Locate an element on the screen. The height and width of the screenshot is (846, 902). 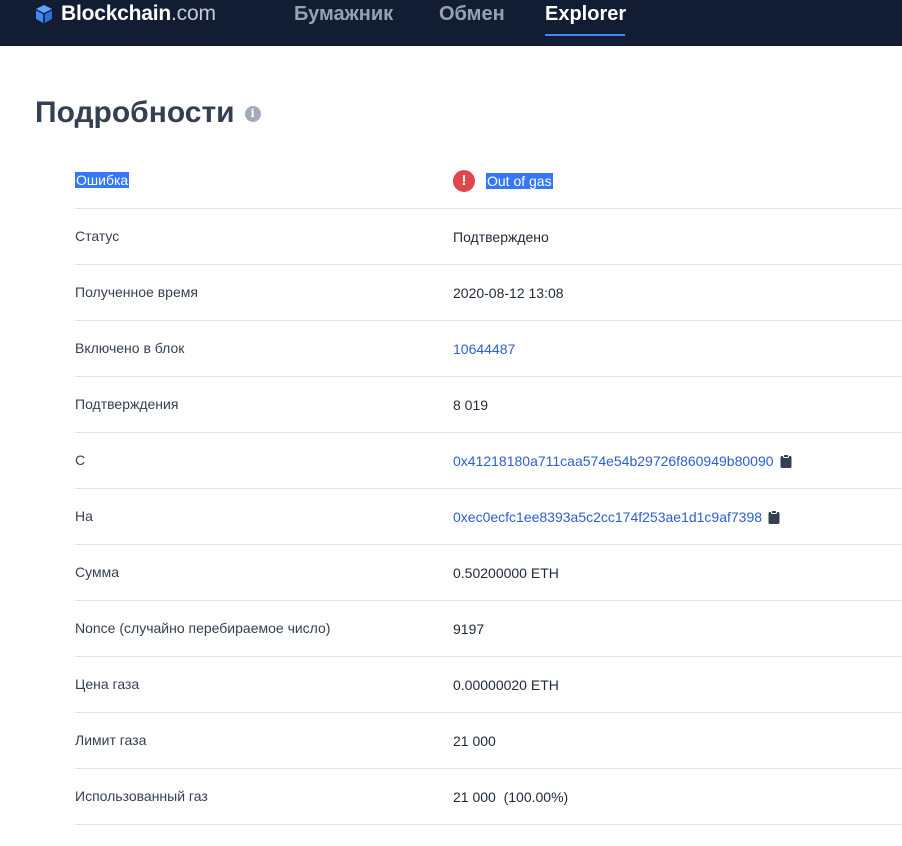
top-navbar: Blockchain.com Бумажник Обмен Explorer is located at coordinates (451, 23).